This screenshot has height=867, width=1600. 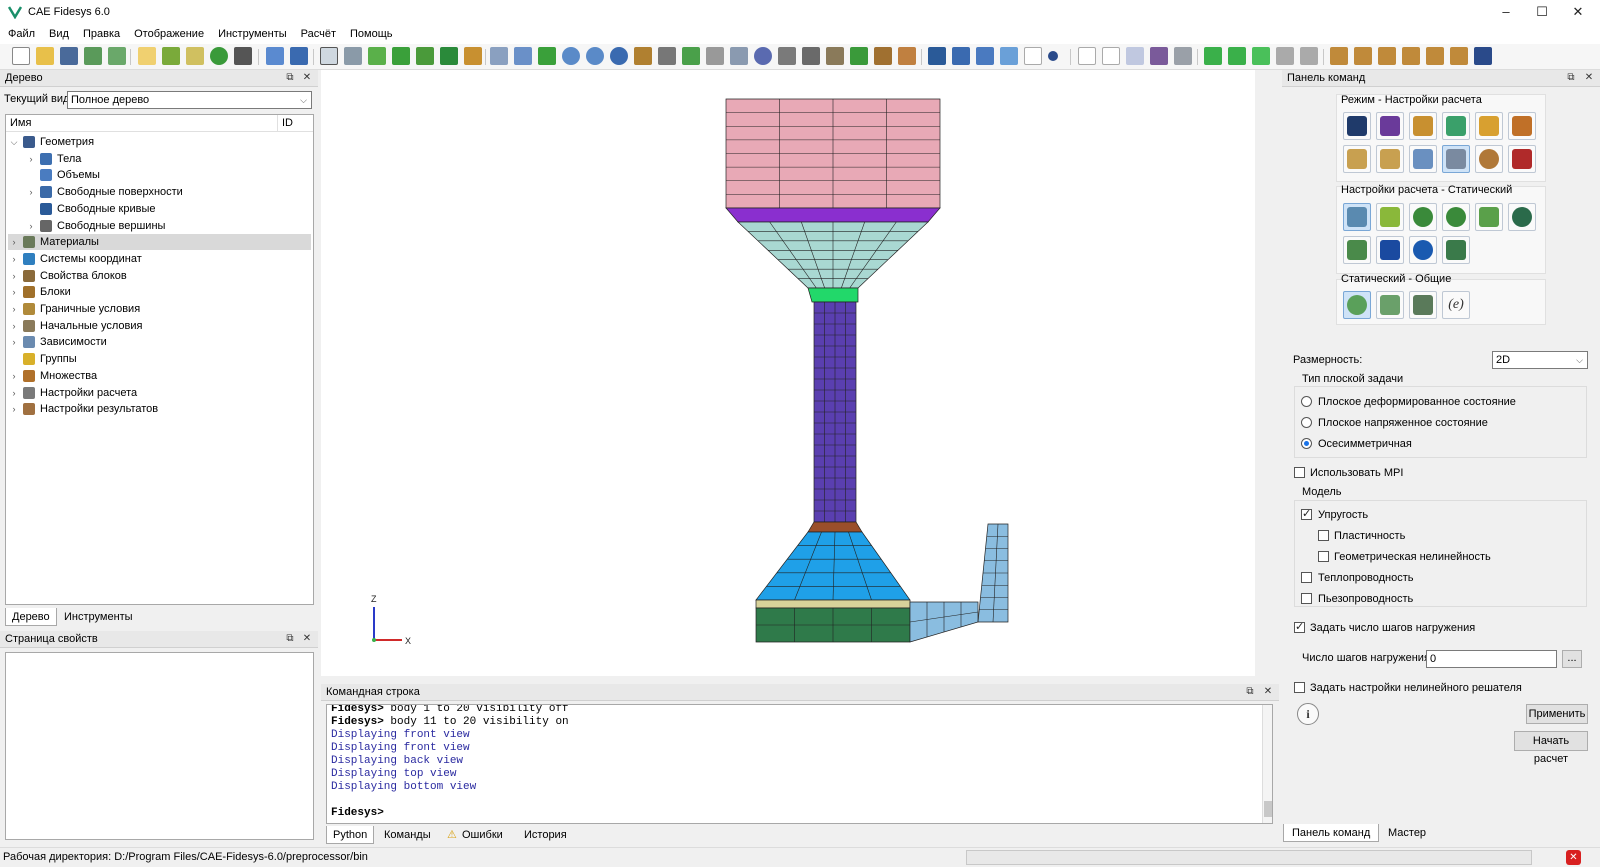 What do you see at coordinates (195, 56) in the screenshot?
I see `journal-icon` at bounding box center [195, 56].